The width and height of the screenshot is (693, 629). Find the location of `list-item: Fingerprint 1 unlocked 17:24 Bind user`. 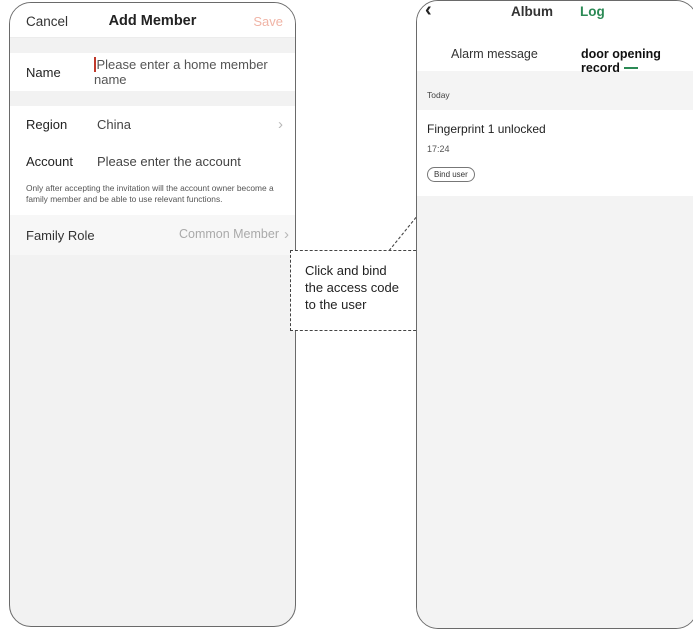

list-item: Fingerprint 1 unlocked 17:24 Bind user is located at coordinates (555, 153).